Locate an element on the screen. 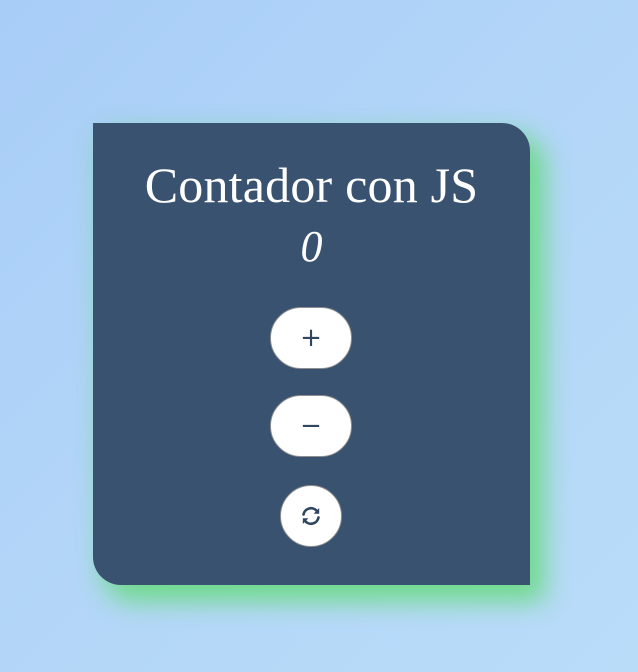 The height and width of the screenshot is (672, 638). increment-button: + is located at coordinates (311, 338).